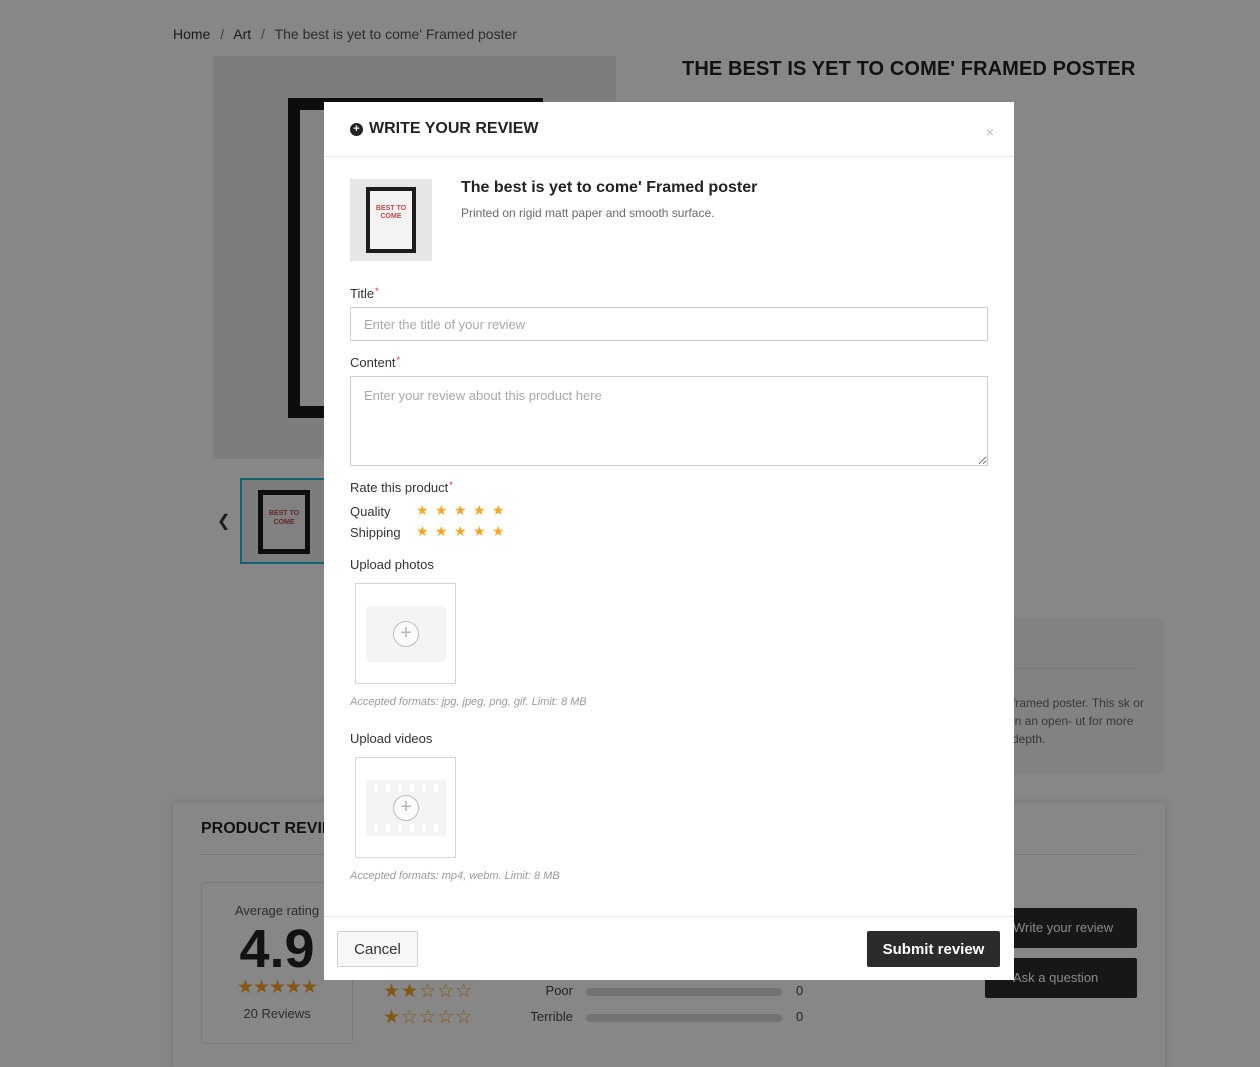 This screenshot has height=1067, width=1260. What do you see at coordinates (455, 876) in the screenshot?
I see `upload-videos-hint: Accepted formats: mp4, webm. Limit: 8 MB` at bounding box center [455, 876].